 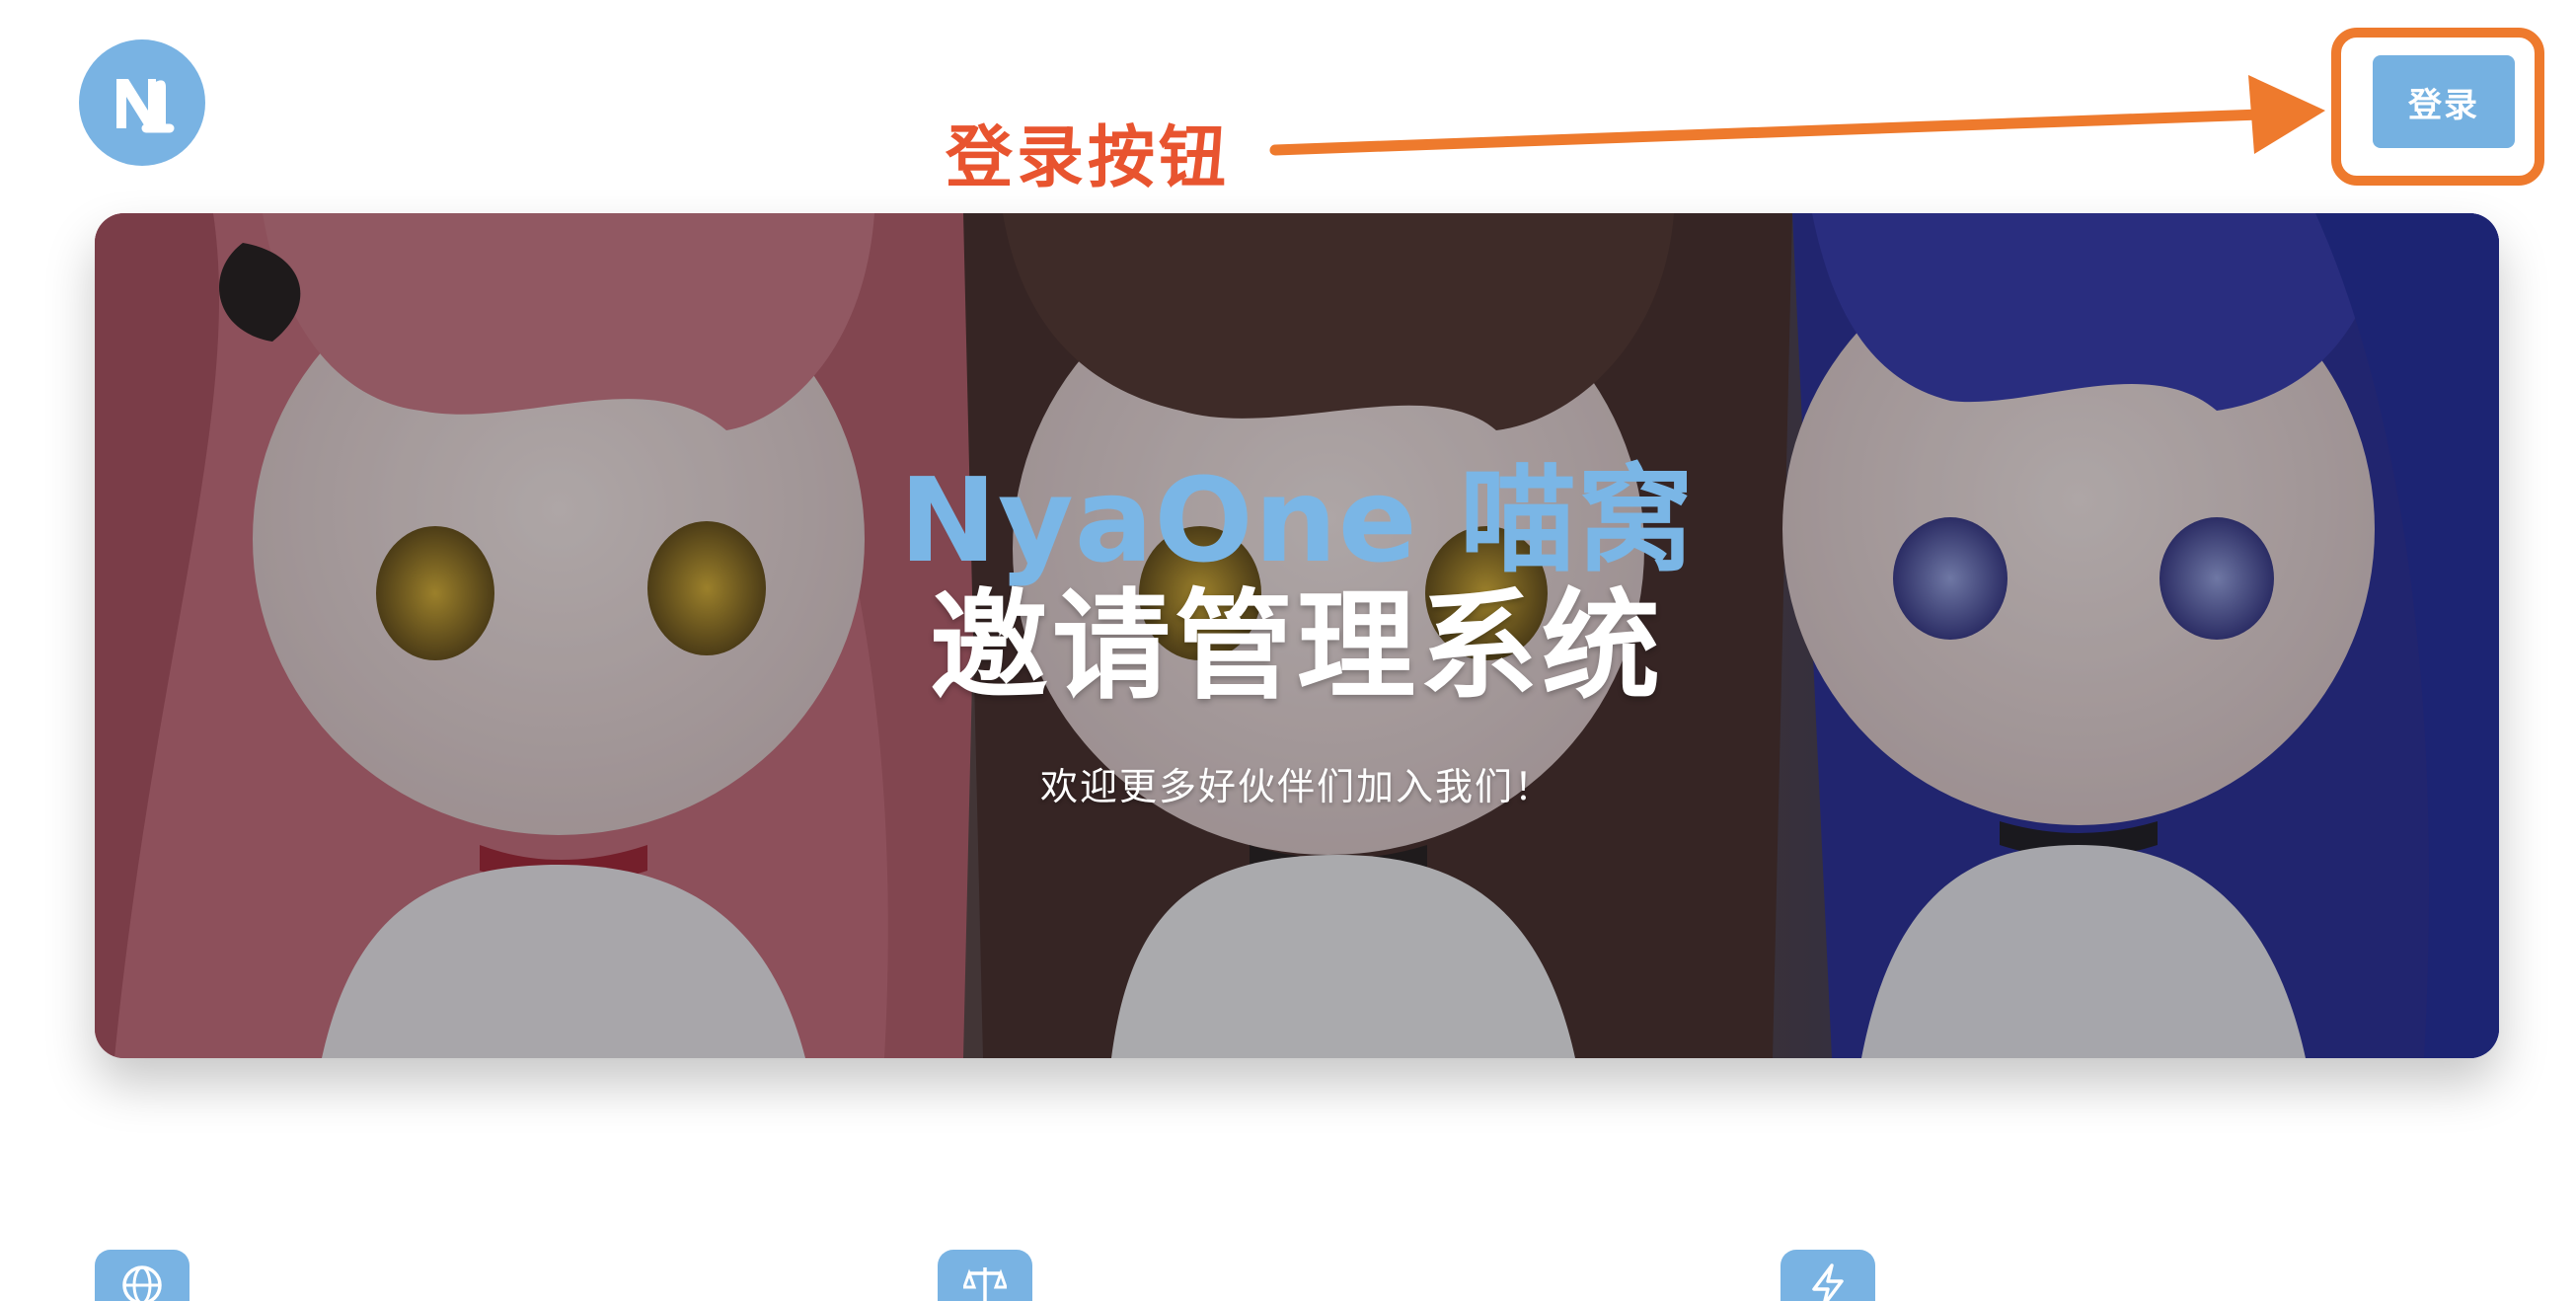 I want to click on hero-subtitle: 欢迎更多好伙伴们加入我们！, so click(x=1296, y=787).